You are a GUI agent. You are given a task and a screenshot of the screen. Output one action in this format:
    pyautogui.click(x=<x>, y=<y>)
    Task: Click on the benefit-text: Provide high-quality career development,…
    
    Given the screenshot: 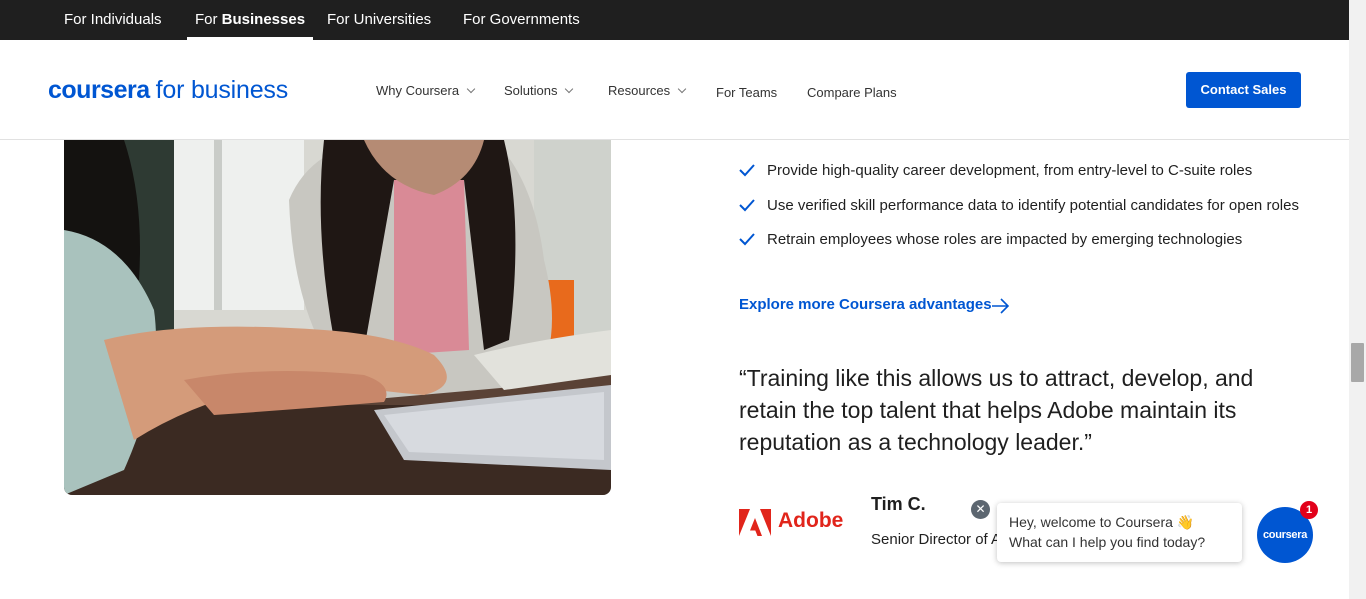 What is the action you would take?
    pyautogui.click(x=1010, y=170)
    